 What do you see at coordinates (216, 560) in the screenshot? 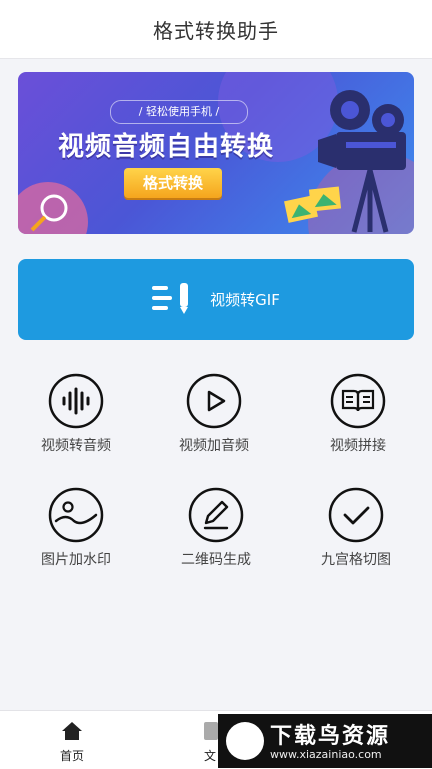
I see `tool-label: 二维码生成` at bounding box center [216, 560].